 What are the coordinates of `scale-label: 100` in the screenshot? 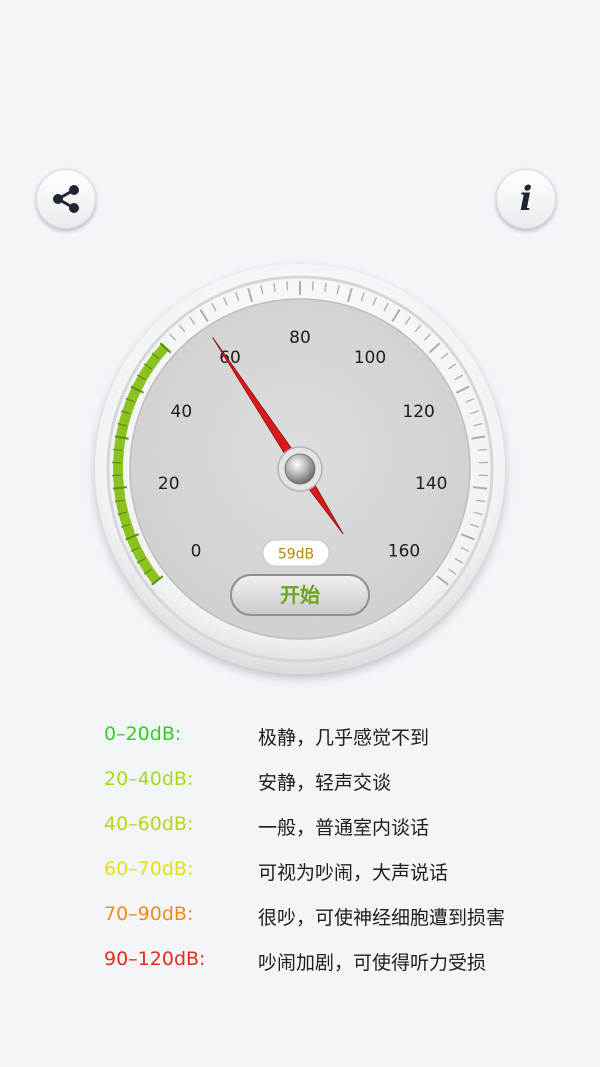 It's located at (370, 358).